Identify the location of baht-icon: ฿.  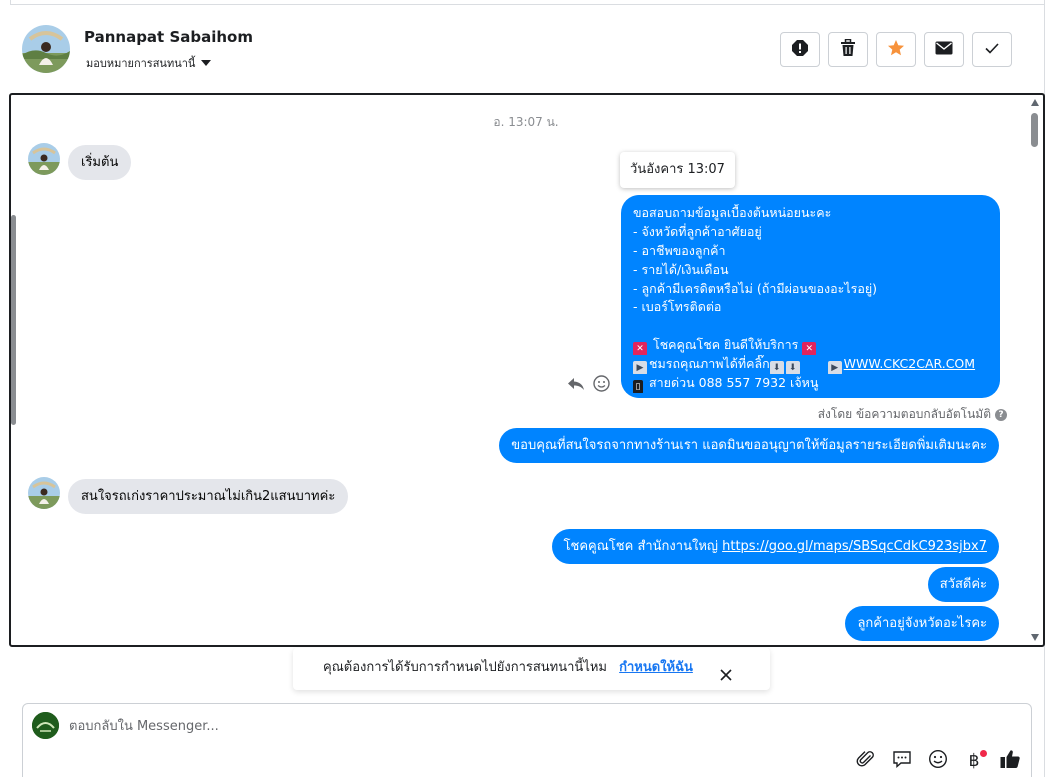
(974, 761).